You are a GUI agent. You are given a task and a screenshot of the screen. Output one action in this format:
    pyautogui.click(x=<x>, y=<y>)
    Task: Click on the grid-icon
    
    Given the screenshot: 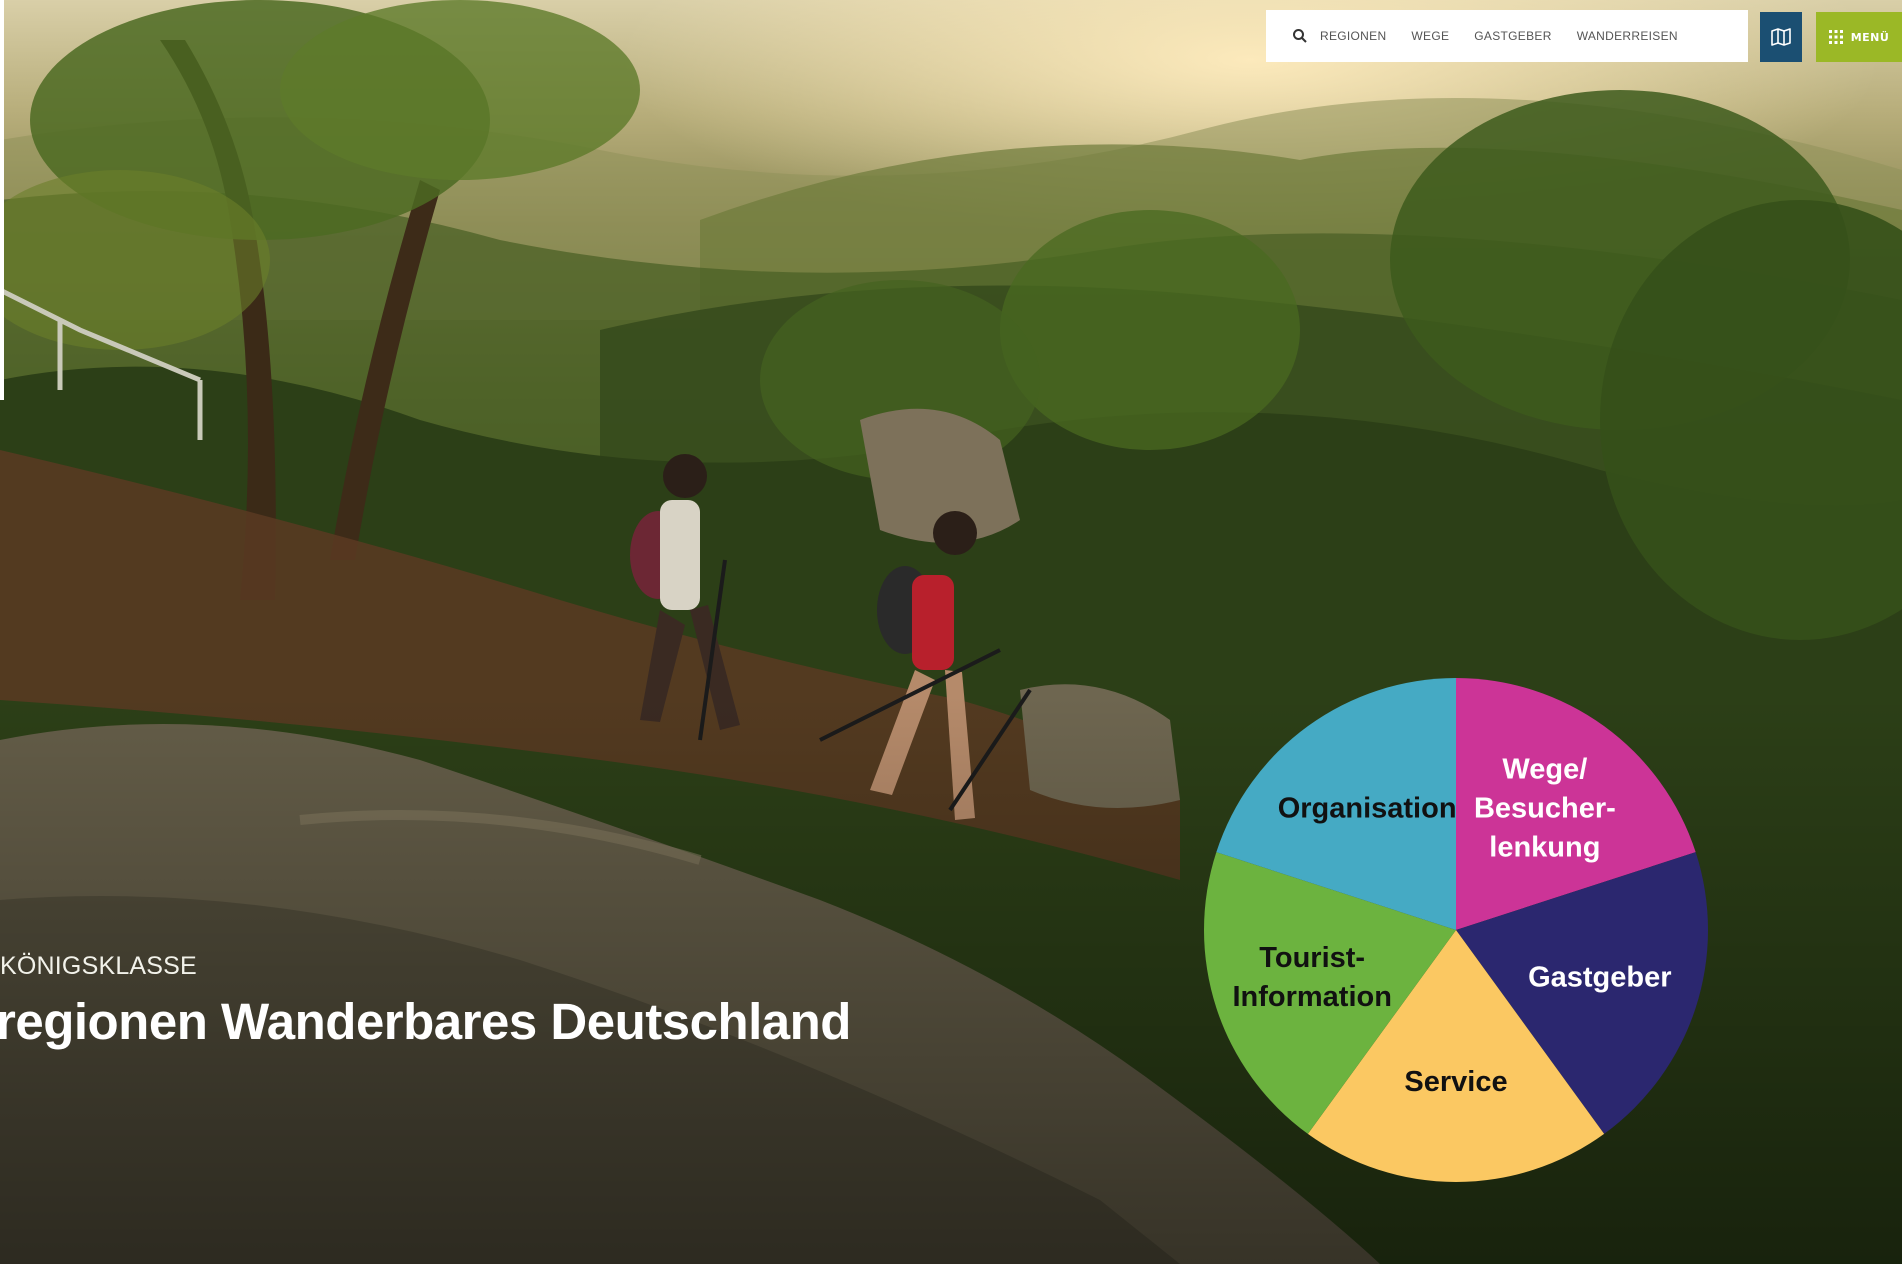 What is the action you would take?
    pyautogui.click(x=1835, y=37)
    